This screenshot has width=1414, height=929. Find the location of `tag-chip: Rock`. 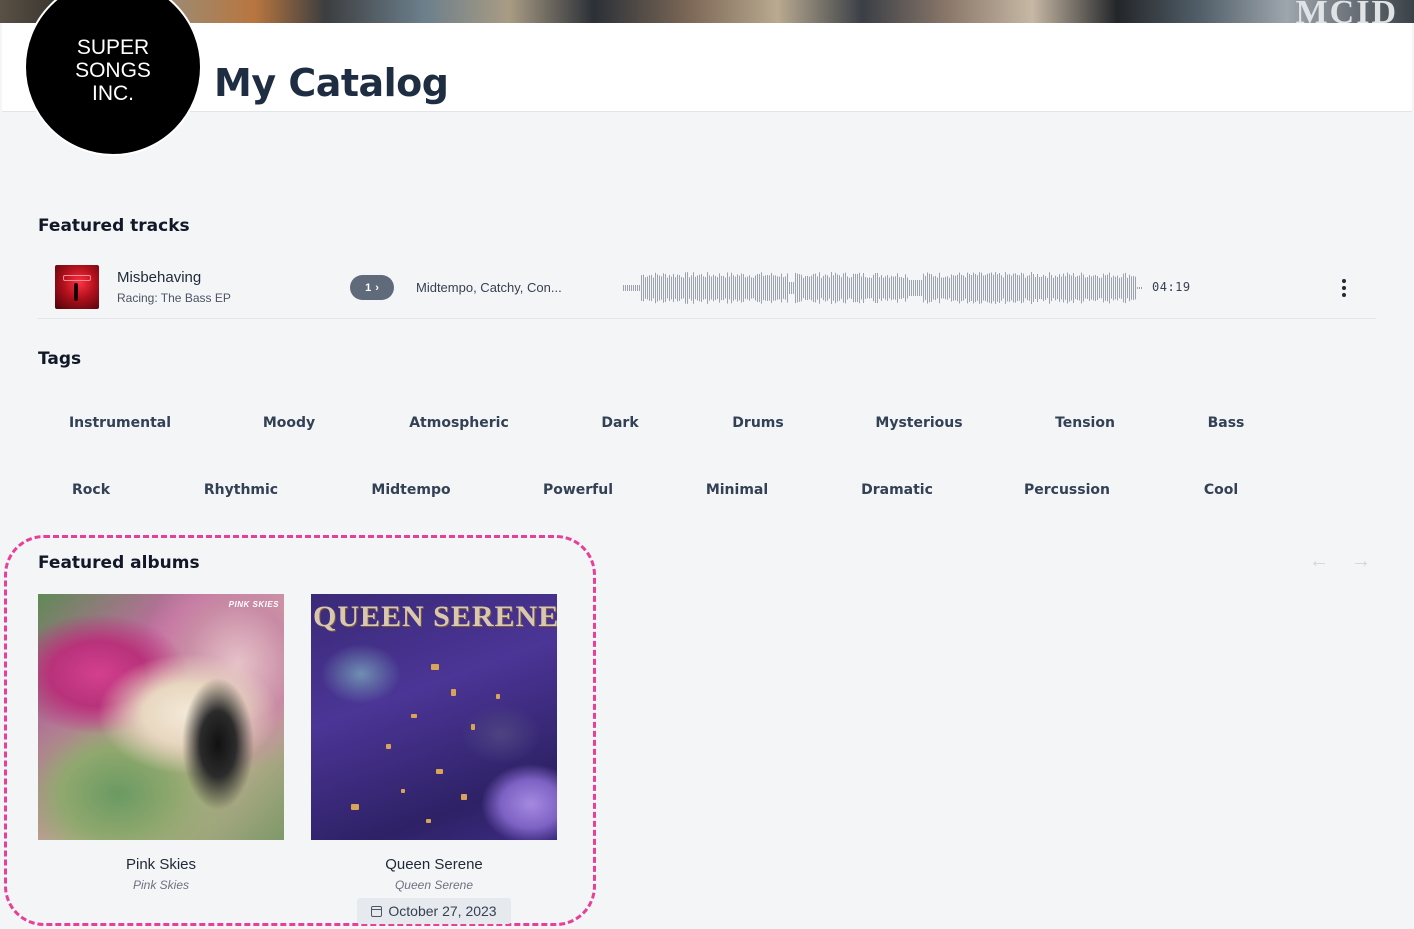

tag-chip: Rock is located at coordinates (91, 490).